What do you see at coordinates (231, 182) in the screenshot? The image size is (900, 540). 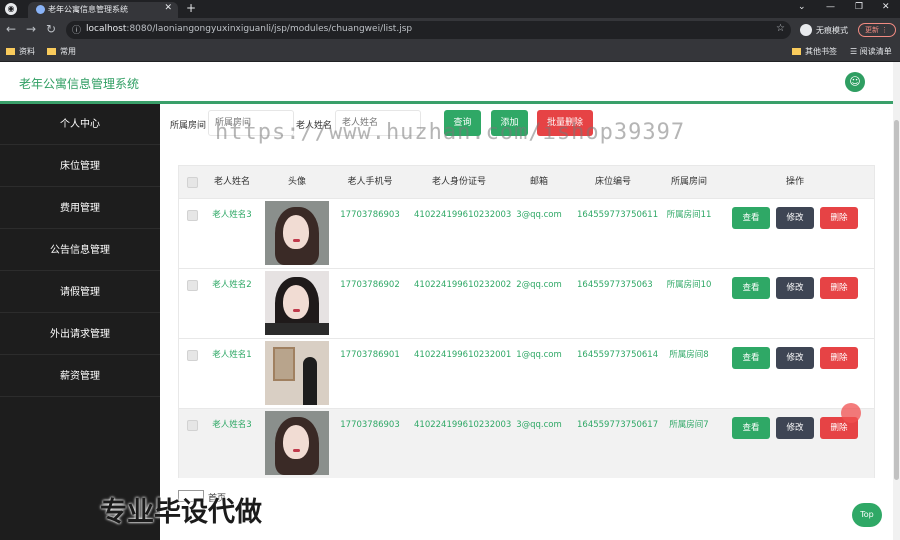 I see `header-name: 老人姓名` at bounding box center [231, 182].